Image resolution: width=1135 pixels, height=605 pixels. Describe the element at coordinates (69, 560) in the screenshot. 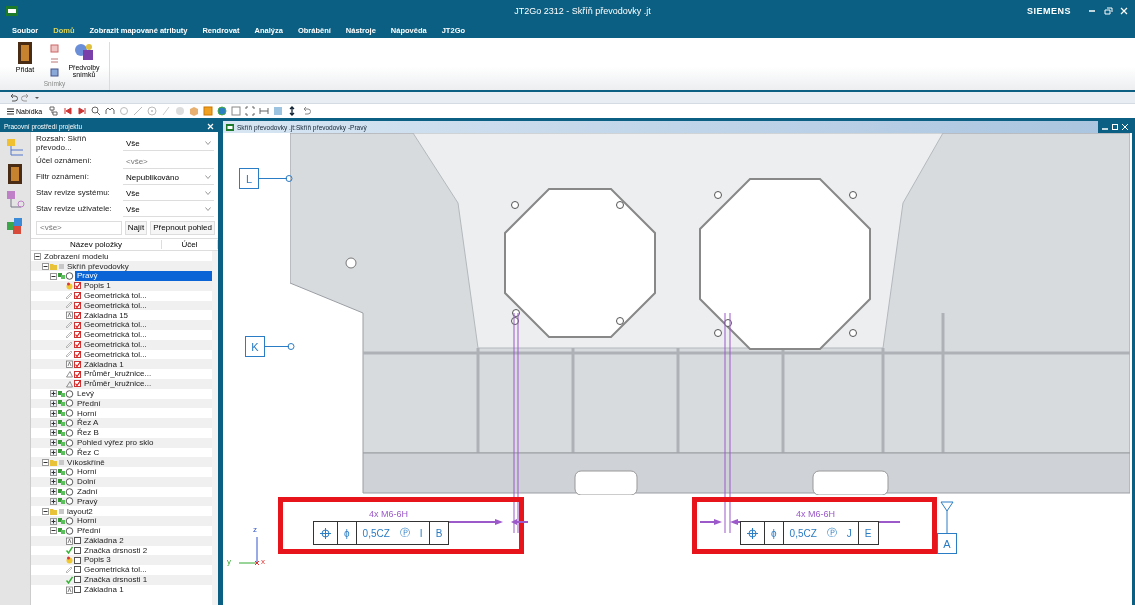

I see `note-icon` at that location.